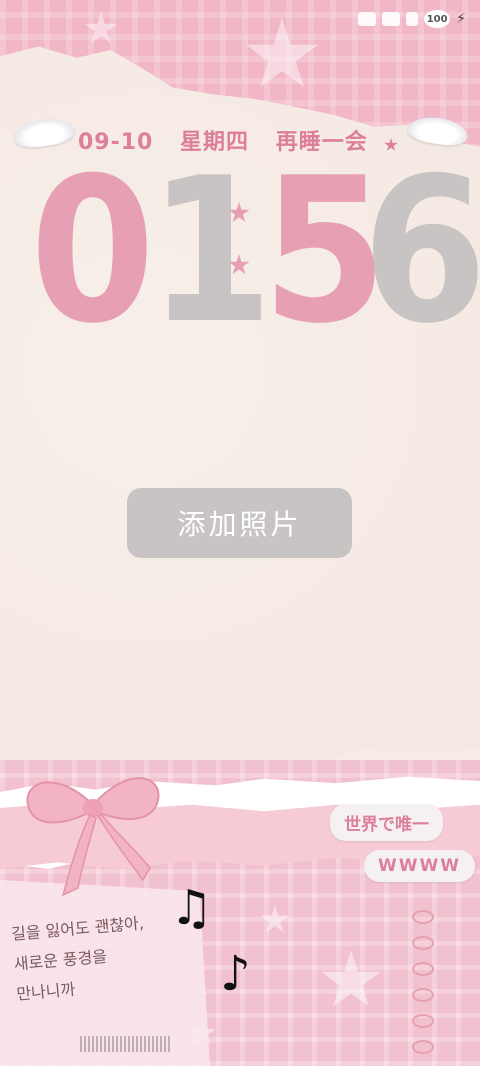 The height and width of the screenshot is (1066, 480). What do you see at coordinates (93, 837) in the screenshot?
I see `ribbon-bow-icon` at bounding box center [93, 837].